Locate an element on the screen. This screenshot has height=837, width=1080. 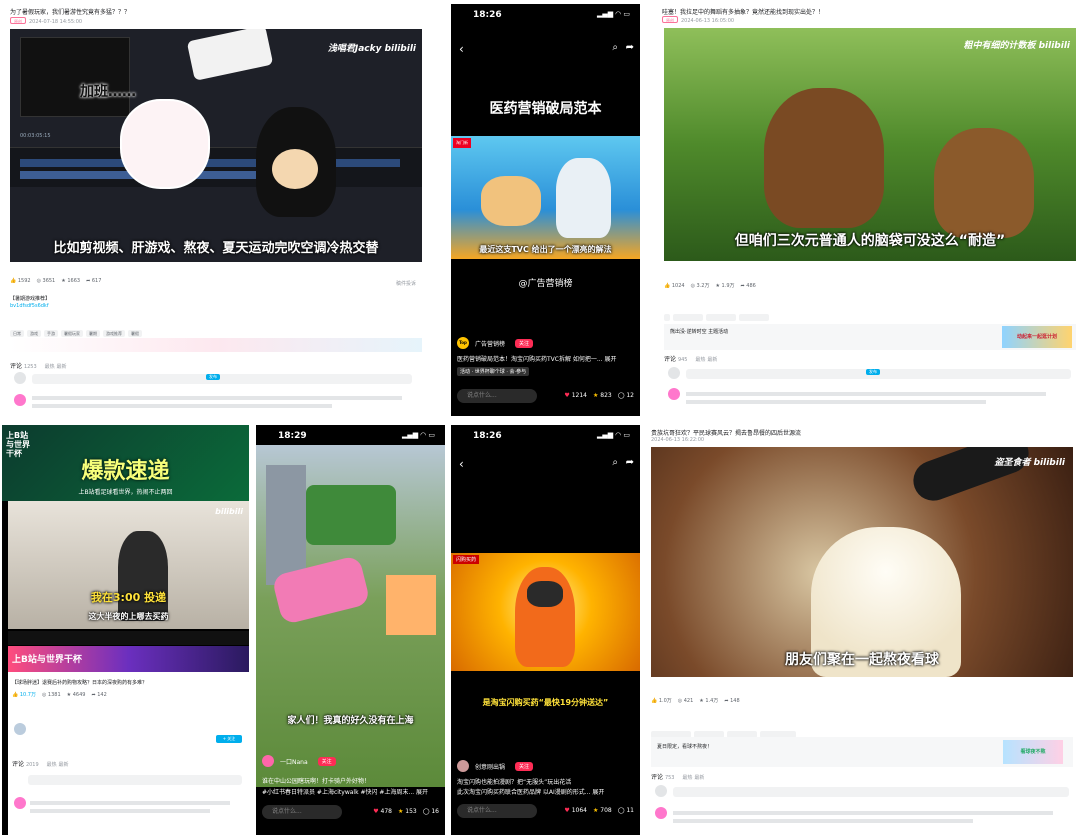
tag: 暑期 is located at coordinates (93, 333).